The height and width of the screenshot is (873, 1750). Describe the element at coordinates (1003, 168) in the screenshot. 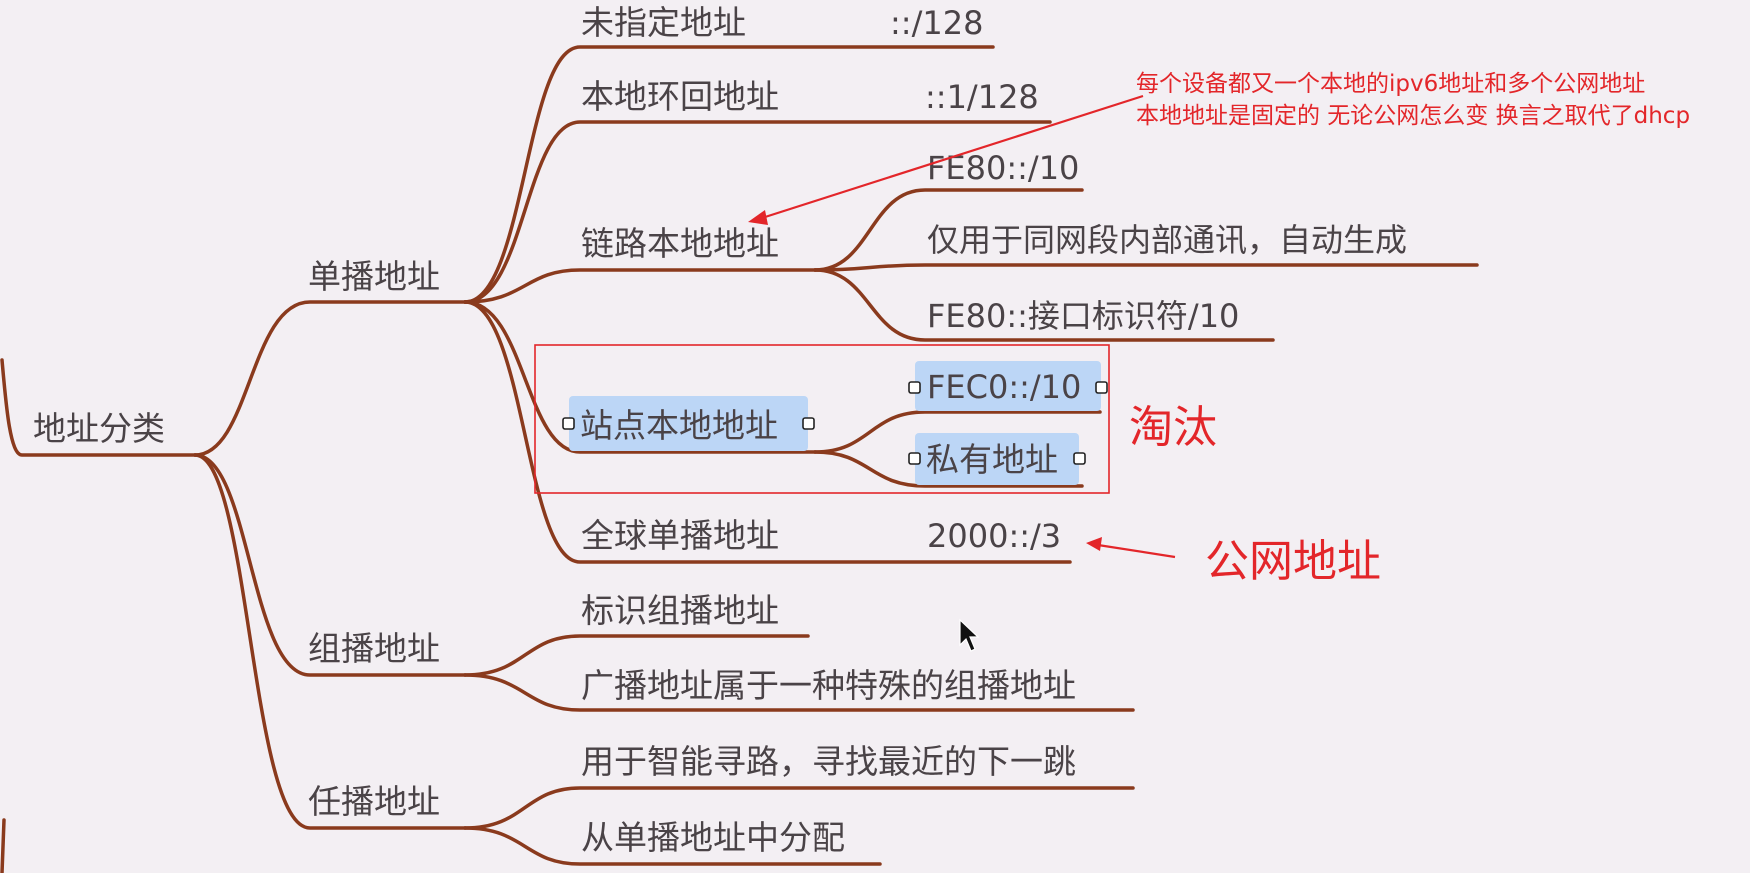

I see `link-local-prefix: FE80::/10` at that location.